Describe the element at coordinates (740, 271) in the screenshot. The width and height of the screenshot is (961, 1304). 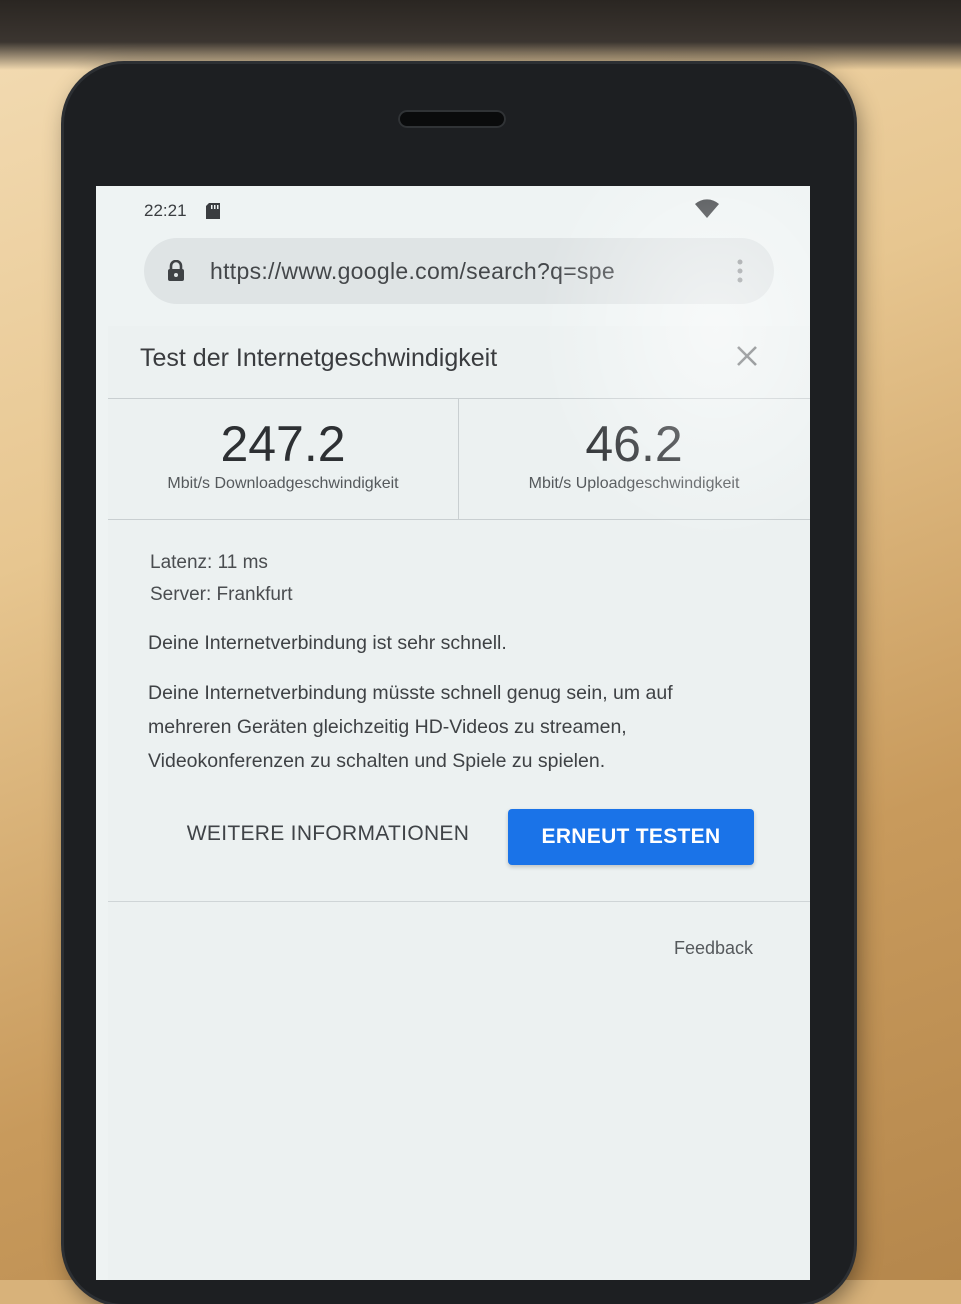
I see `more-vert-icon` at that location.